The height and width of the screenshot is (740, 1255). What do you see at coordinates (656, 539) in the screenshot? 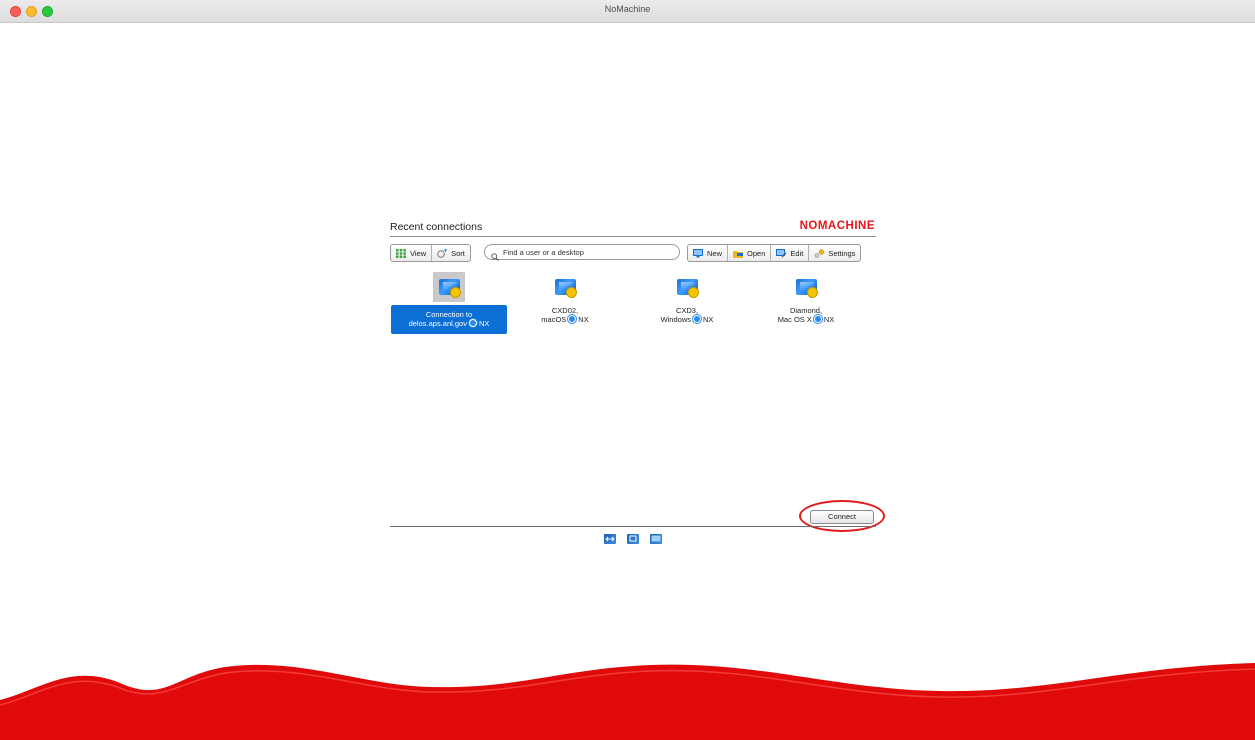
I see `display-icon` at bounding box center [656, 539].